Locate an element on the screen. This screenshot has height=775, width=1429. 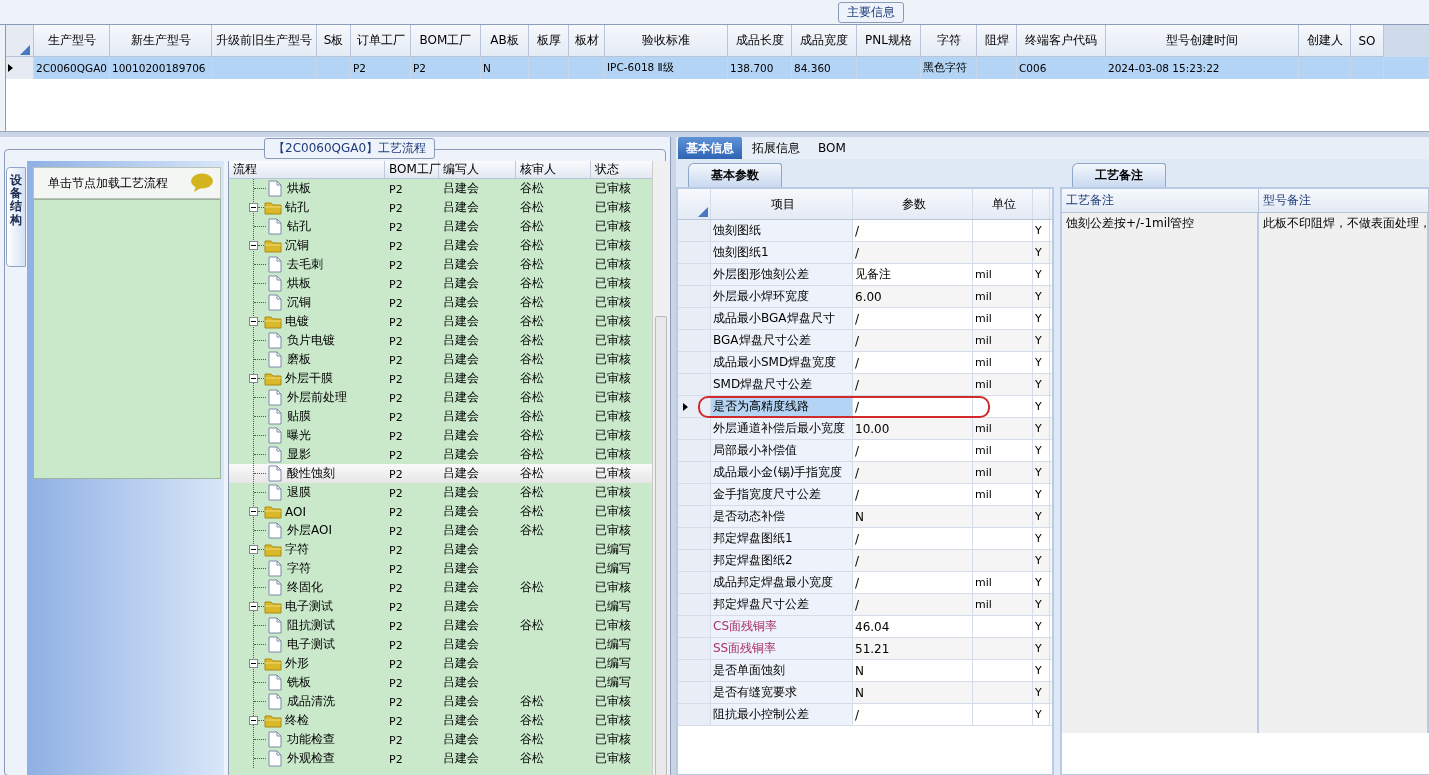
tree-item: 终固化 is located at coordinates (305, 587).